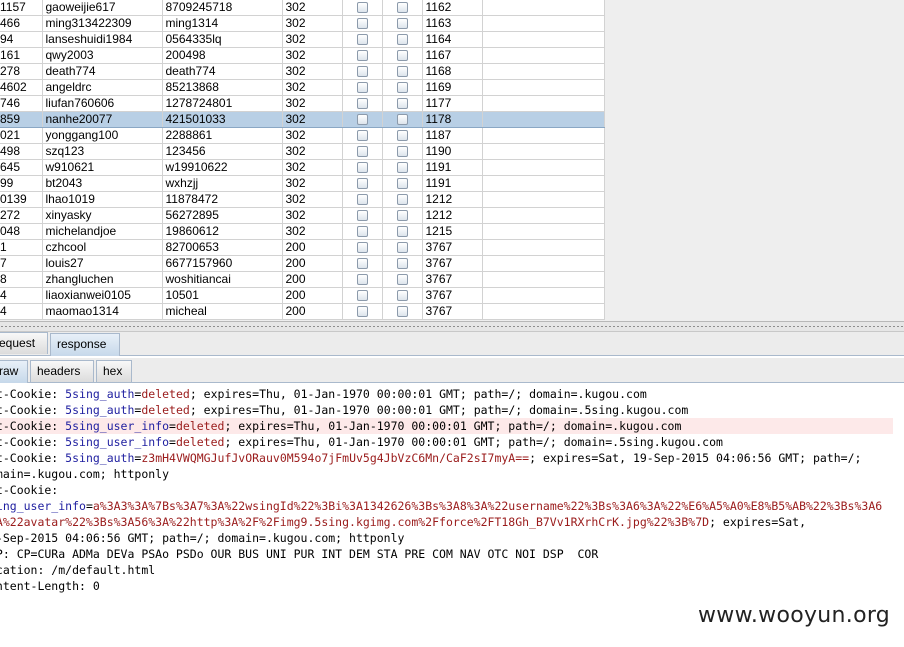 Image resolution: width=904 pixels, height=647 pixels. I want to click on table-row: 8 zhangluchen woshitiancai 200 3767, so click(302, 279).